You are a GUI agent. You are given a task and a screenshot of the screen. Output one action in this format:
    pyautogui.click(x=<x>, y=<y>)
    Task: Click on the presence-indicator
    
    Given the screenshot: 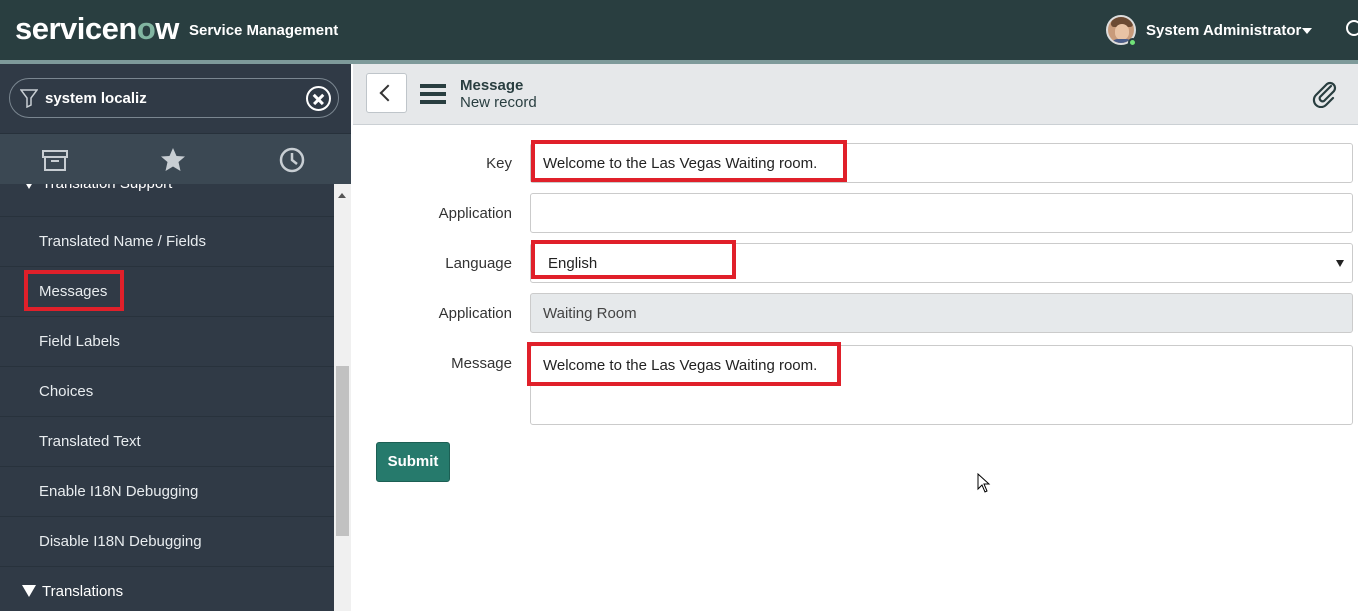 What is the action you would take?
    pyautogui.click(x=1132, y=42)
    